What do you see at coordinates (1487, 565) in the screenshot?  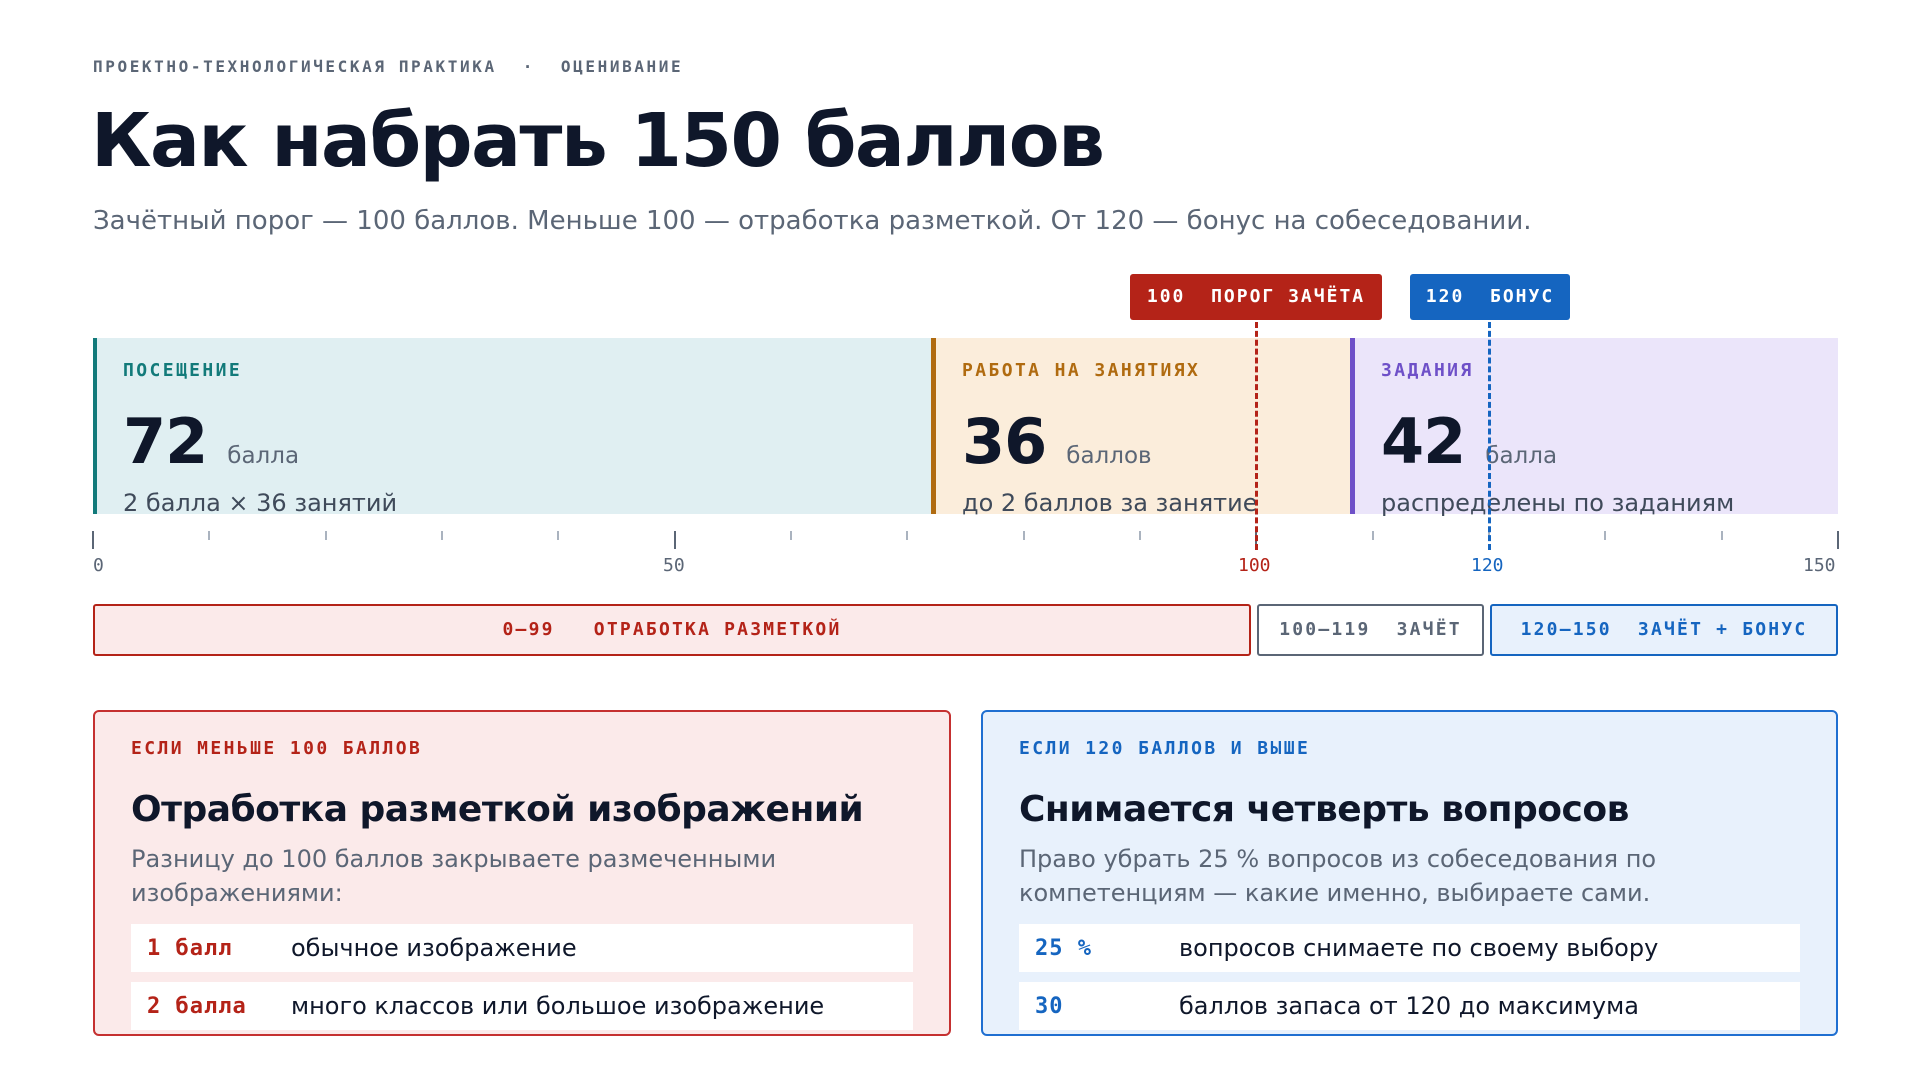 I see `axis-label-120: 120` at bounding box center [1487, 565].